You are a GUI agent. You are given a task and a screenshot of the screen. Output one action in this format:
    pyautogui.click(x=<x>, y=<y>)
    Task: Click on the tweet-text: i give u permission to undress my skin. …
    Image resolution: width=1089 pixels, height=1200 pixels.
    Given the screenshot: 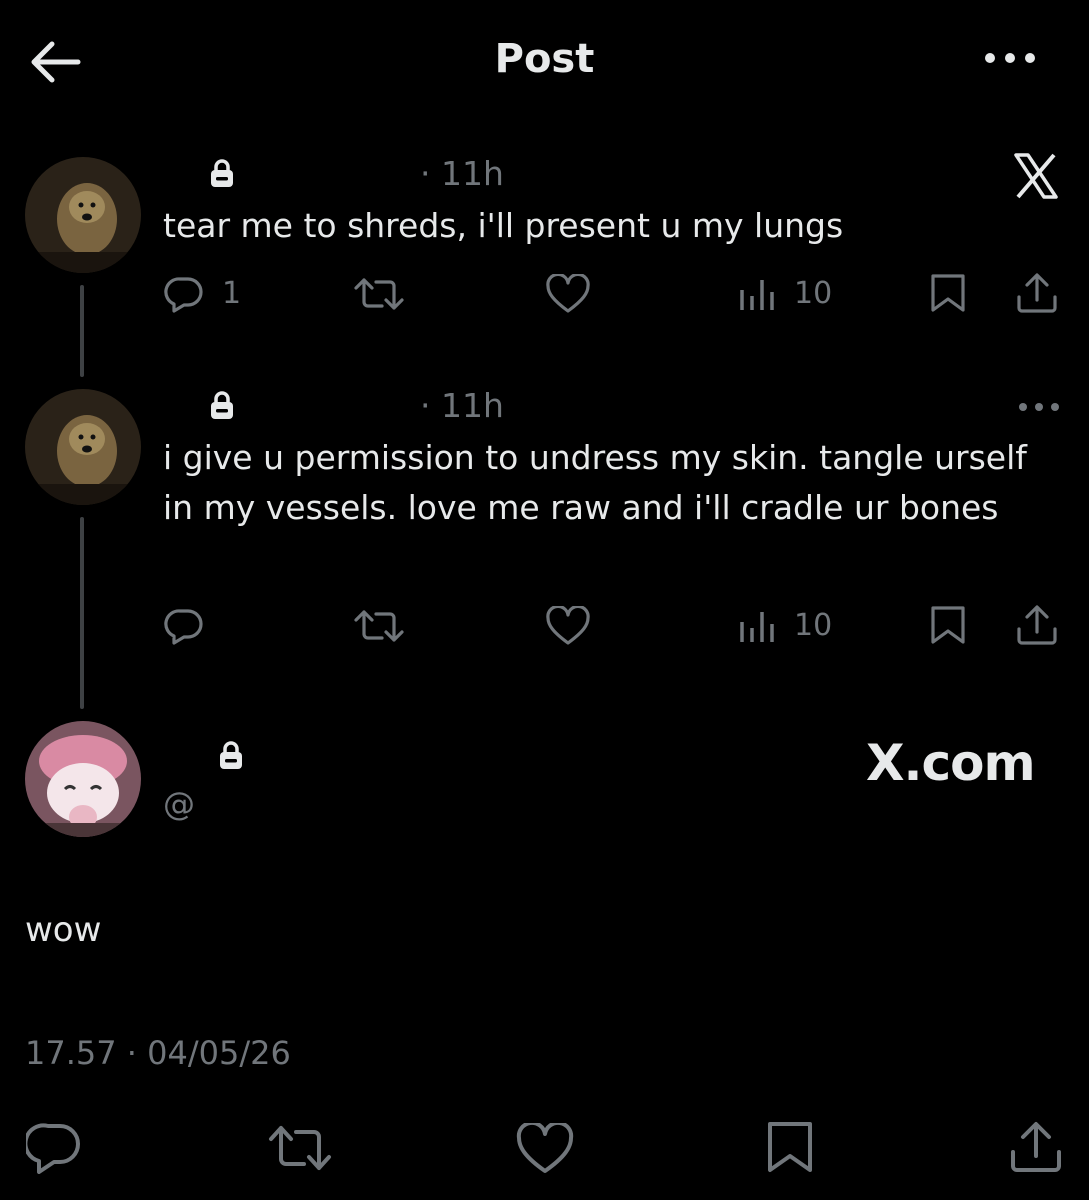 What is the action you would take?
    pyautogui.click(x=595, y=482)
    